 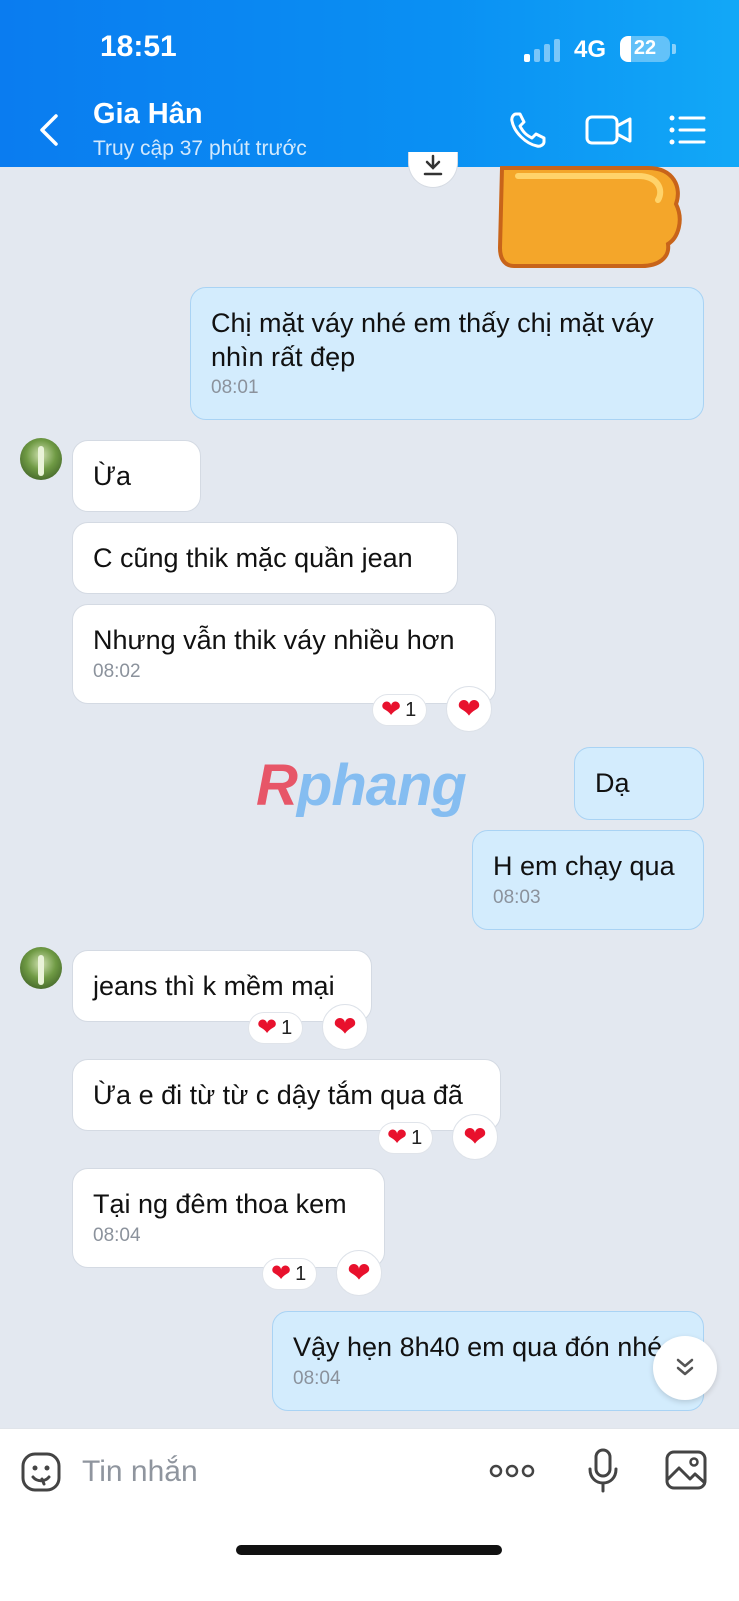 I want to click on message-text: Ừa, so click(x=112, y=476).